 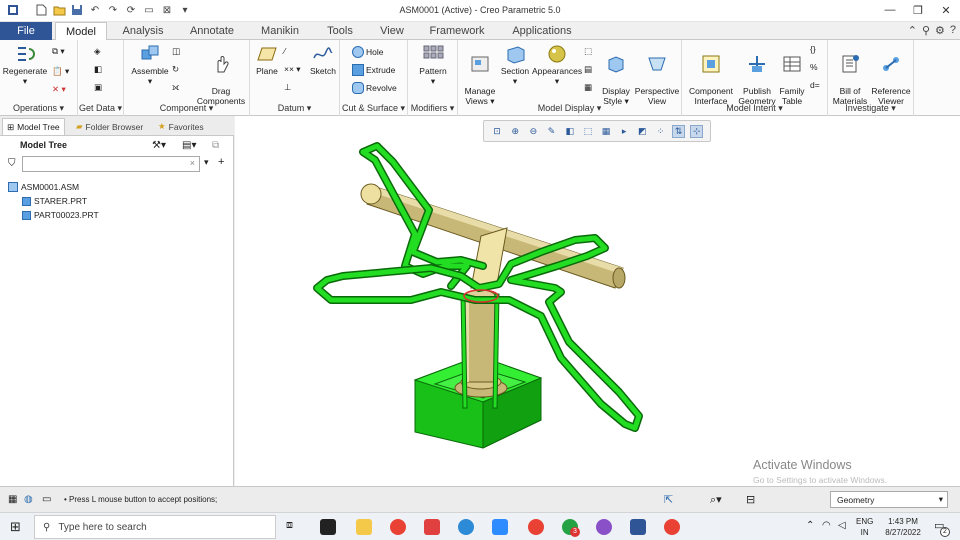 What do you see at coordinates (98, 87) in the screenshot?
I see `shrinkwrap-icon: ▣` at bounding box center [98, 87].